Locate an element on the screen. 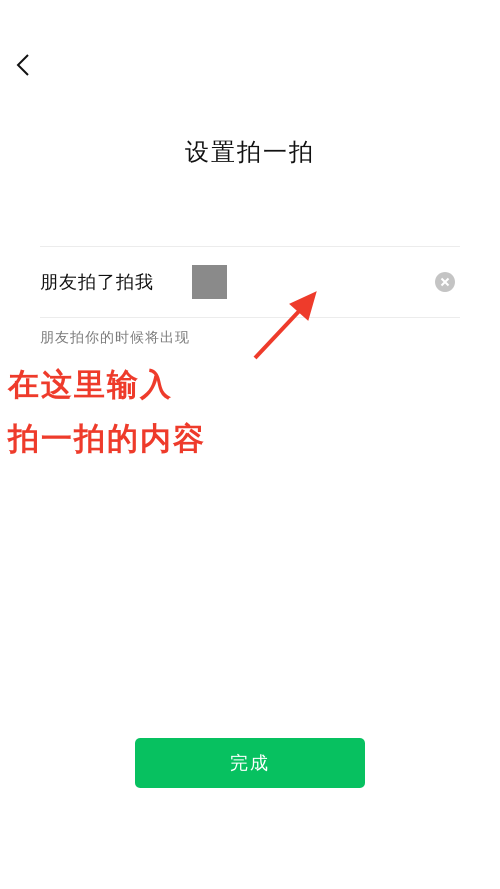 This screenshot has width=500, height=889. annotation-text: 在这里输入 is located at coordinates (90, 385).